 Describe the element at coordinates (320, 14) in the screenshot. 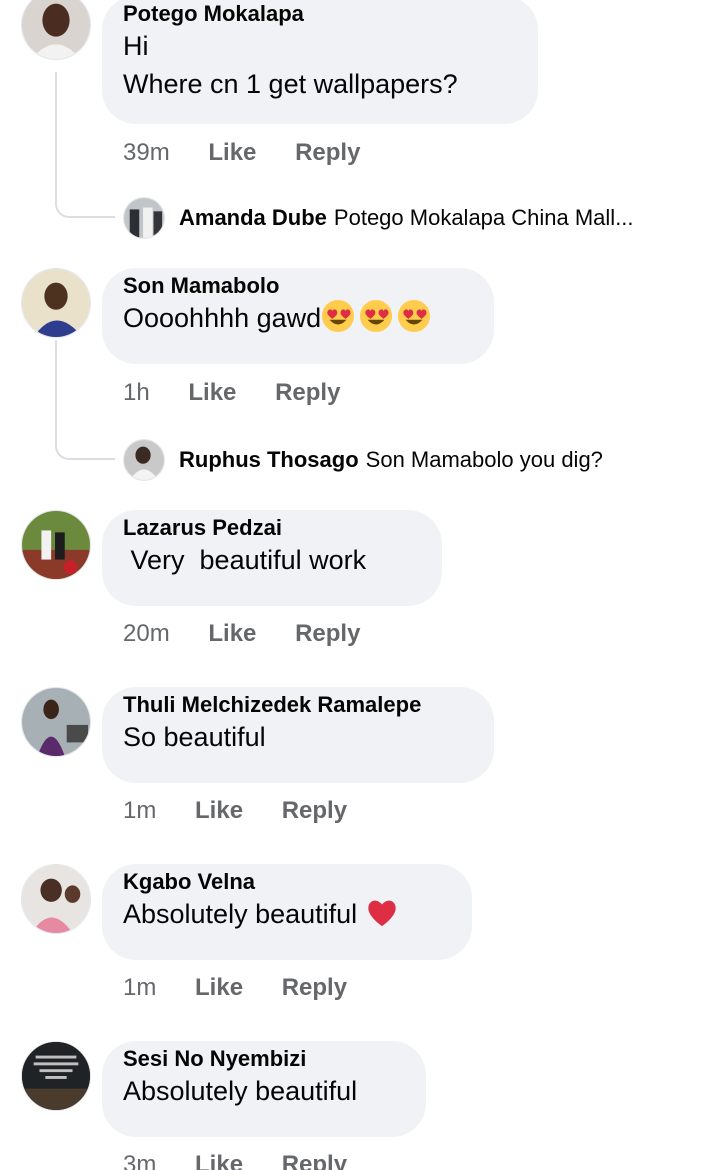

I see `comment-author: Potego Mokalapa` at that location.